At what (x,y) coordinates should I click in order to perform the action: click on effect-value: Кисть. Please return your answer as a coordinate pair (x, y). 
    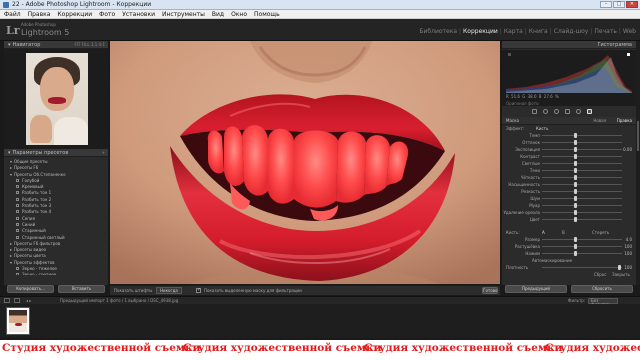
    Looking at the image, I should click on (542, 128).